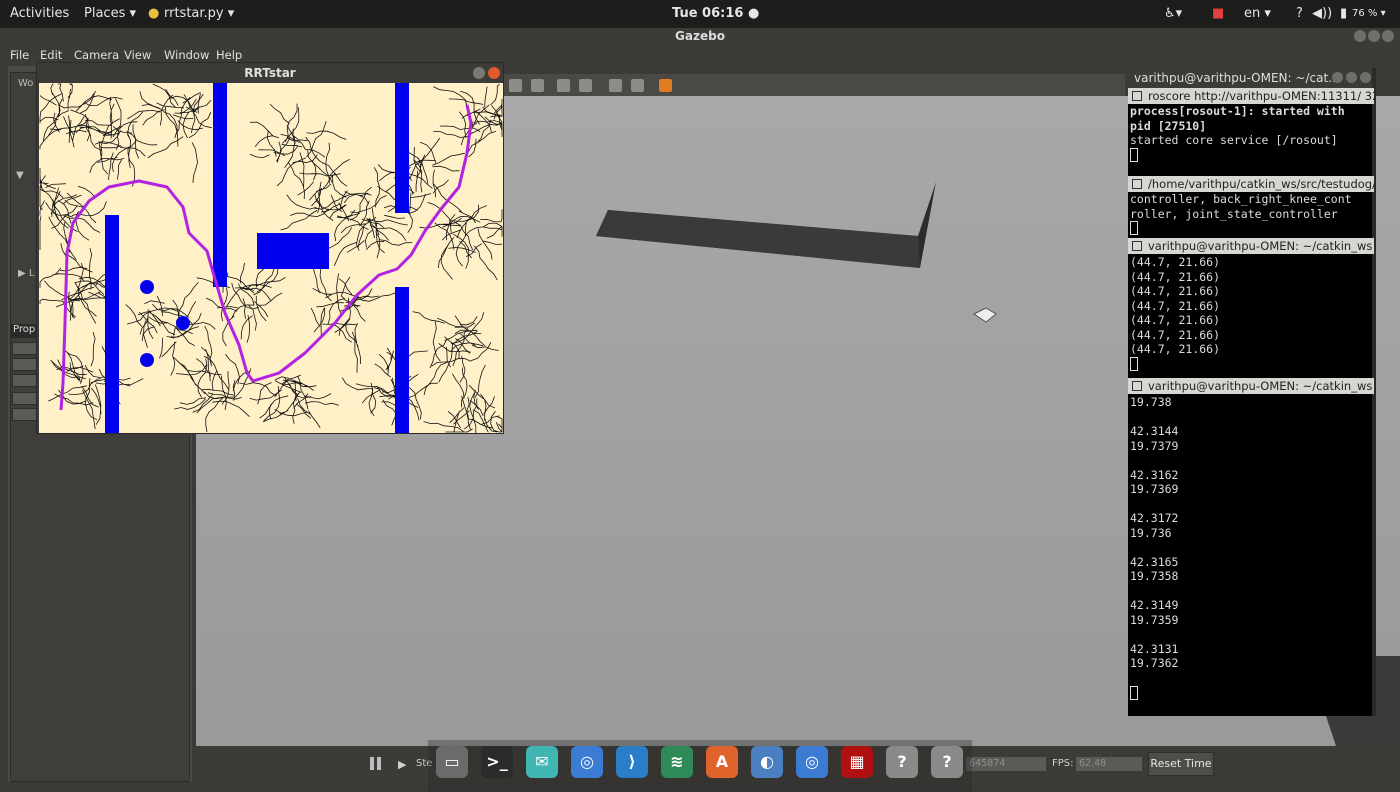 Image resolution: width=1400 pixels, height=792 pixels. Describe the element at coordinates (1374, 36) in the screenshot. I see `maximize-icon` at that location.